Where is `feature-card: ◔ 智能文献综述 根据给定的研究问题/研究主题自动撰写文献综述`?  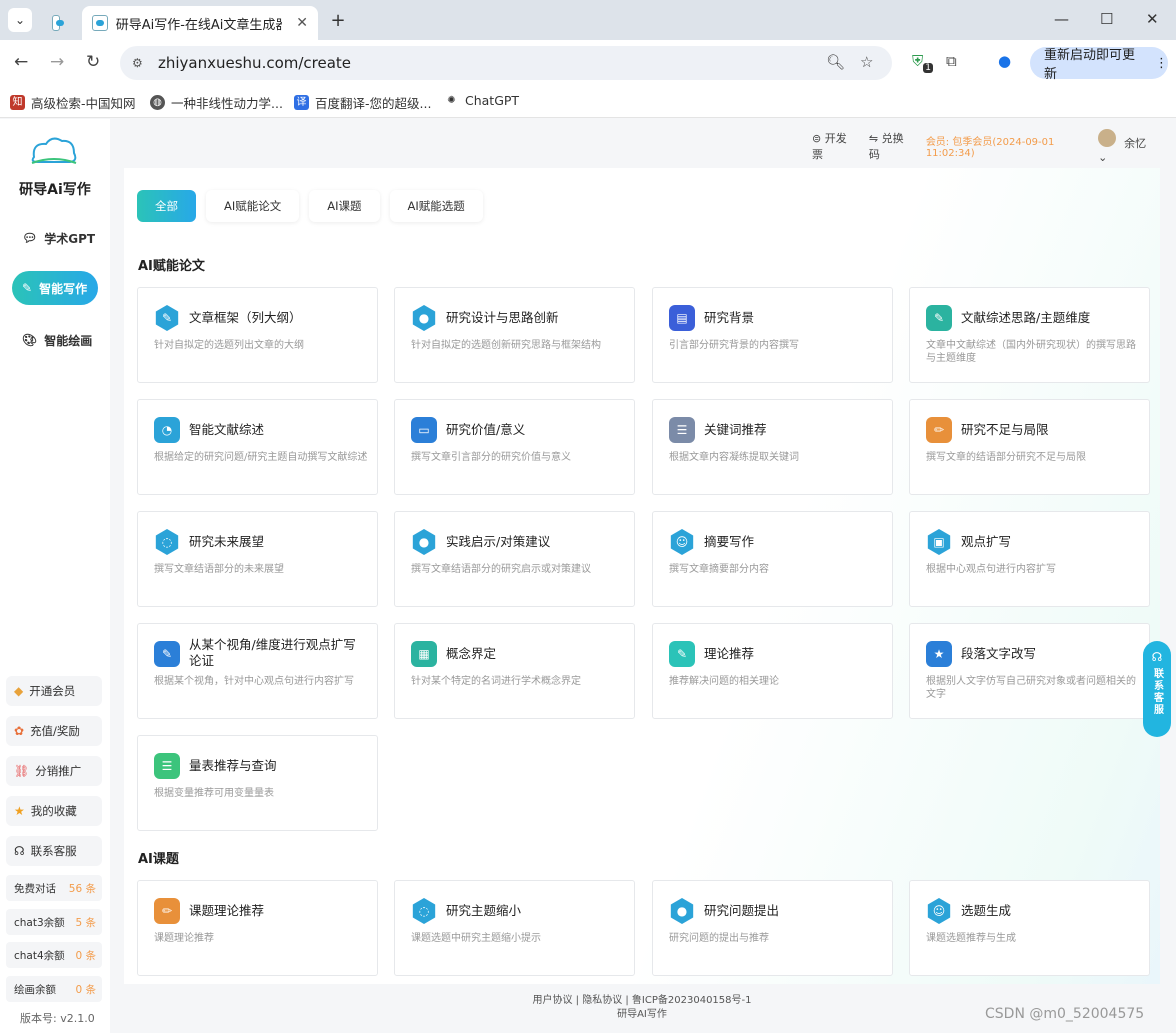
feature-card: ◔ 智能文献综述 根据给定的研究问题/研究主题自动撰写文献综述 is located at coordinates (257, 447).